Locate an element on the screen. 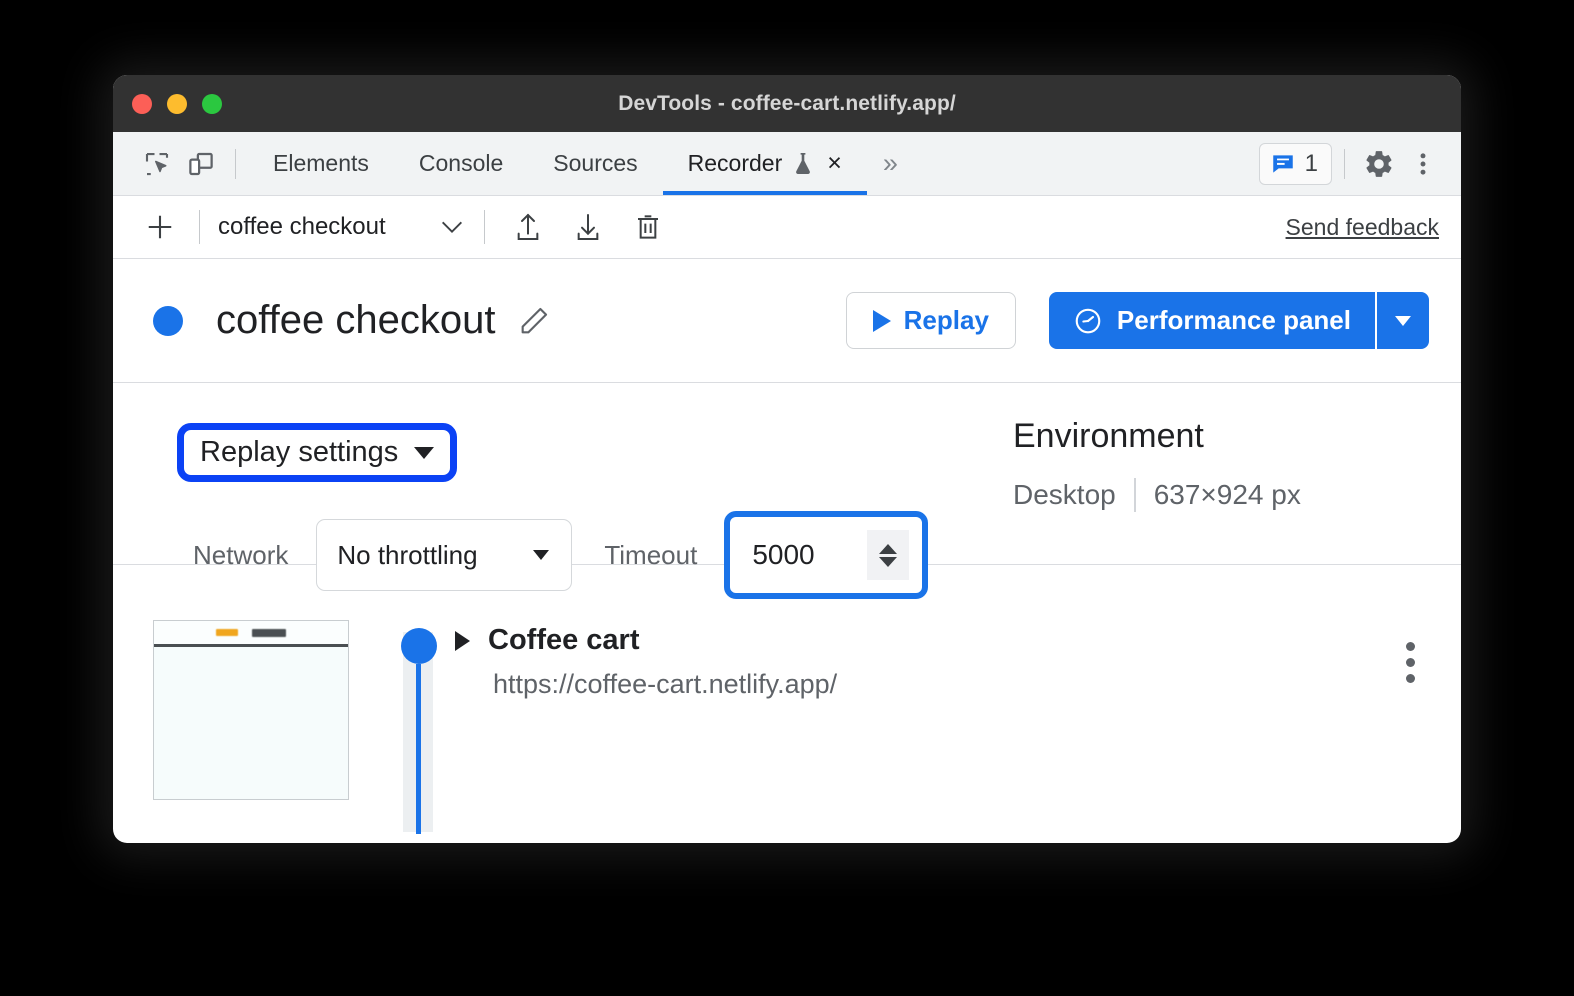 The image size is (1574, 996). experiment-flask-icon is located at coordinates (803, 164).